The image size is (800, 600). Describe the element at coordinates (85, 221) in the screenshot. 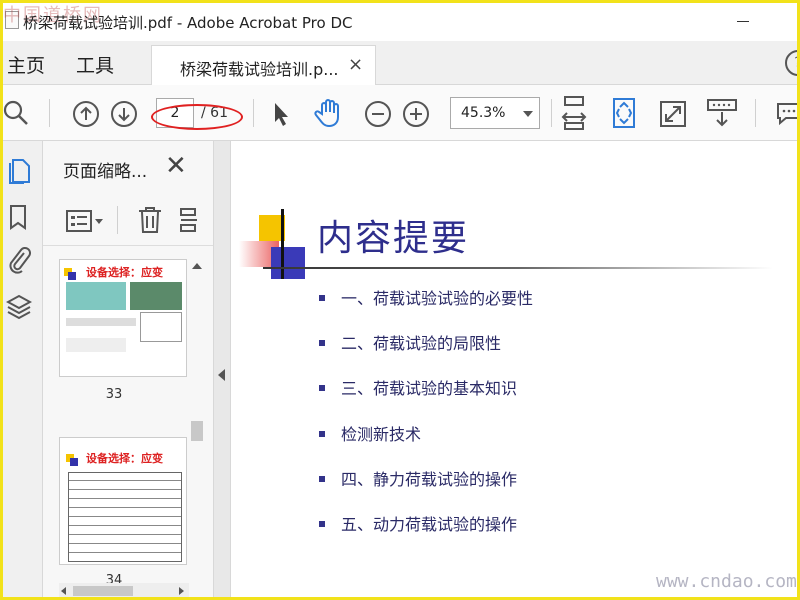

I see `thumbnail-options-icon` at that location.